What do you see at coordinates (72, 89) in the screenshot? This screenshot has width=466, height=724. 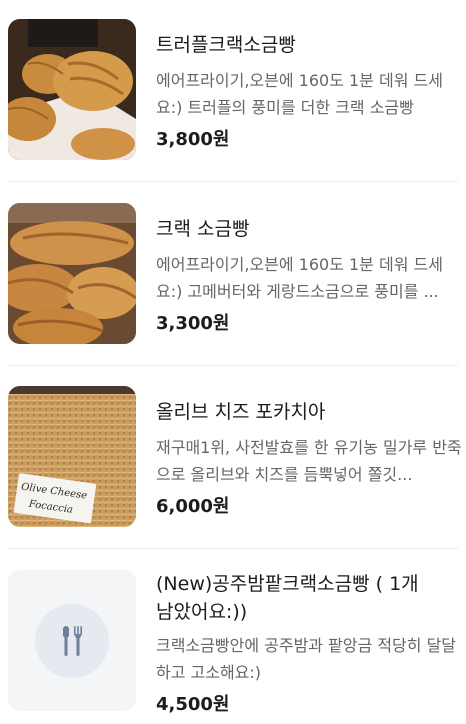 I see `truffle-salt-bread-photo` at bounding box center [72, 89].